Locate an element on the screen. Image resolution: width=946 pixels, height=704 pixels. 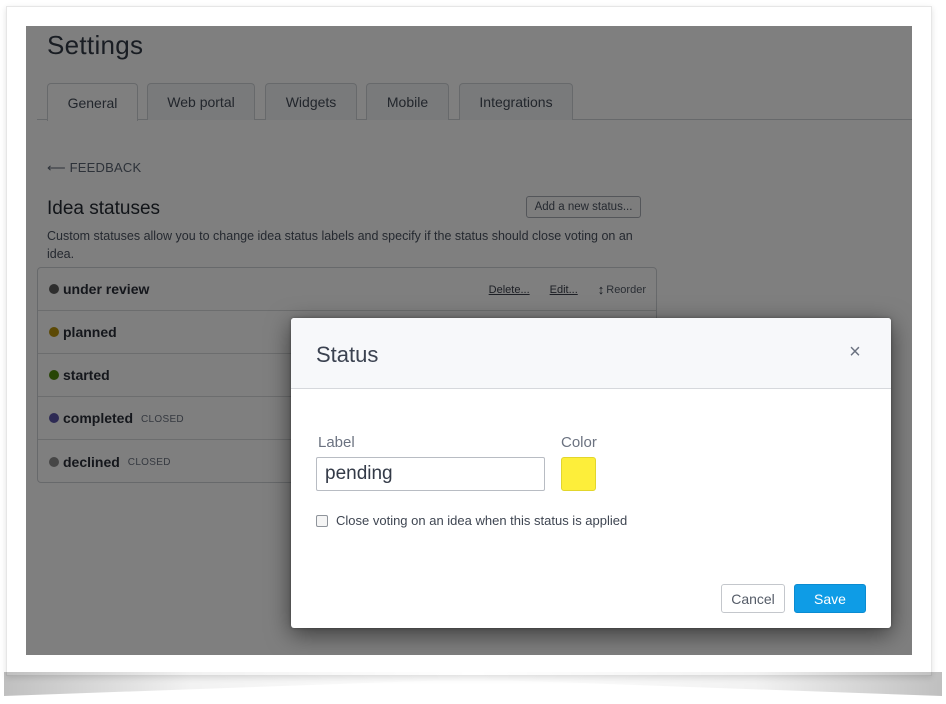
save-button: Save is located at coordinates (830, 598).